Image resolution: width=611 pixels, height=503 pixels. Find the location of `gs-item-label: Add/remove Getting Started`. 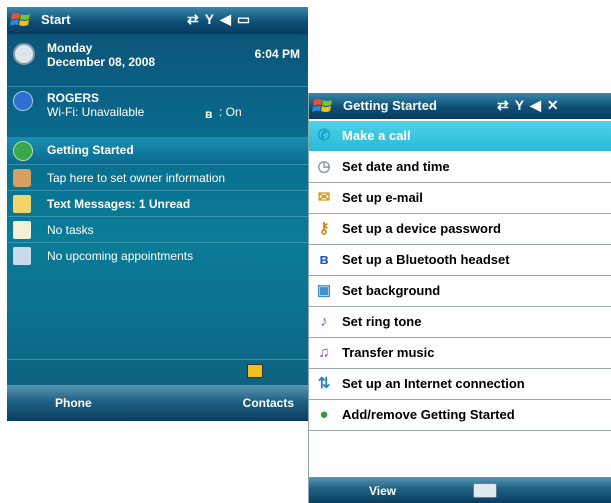

gs-item-label: Add/remove Getting Started is located at coordinates (428, 414).